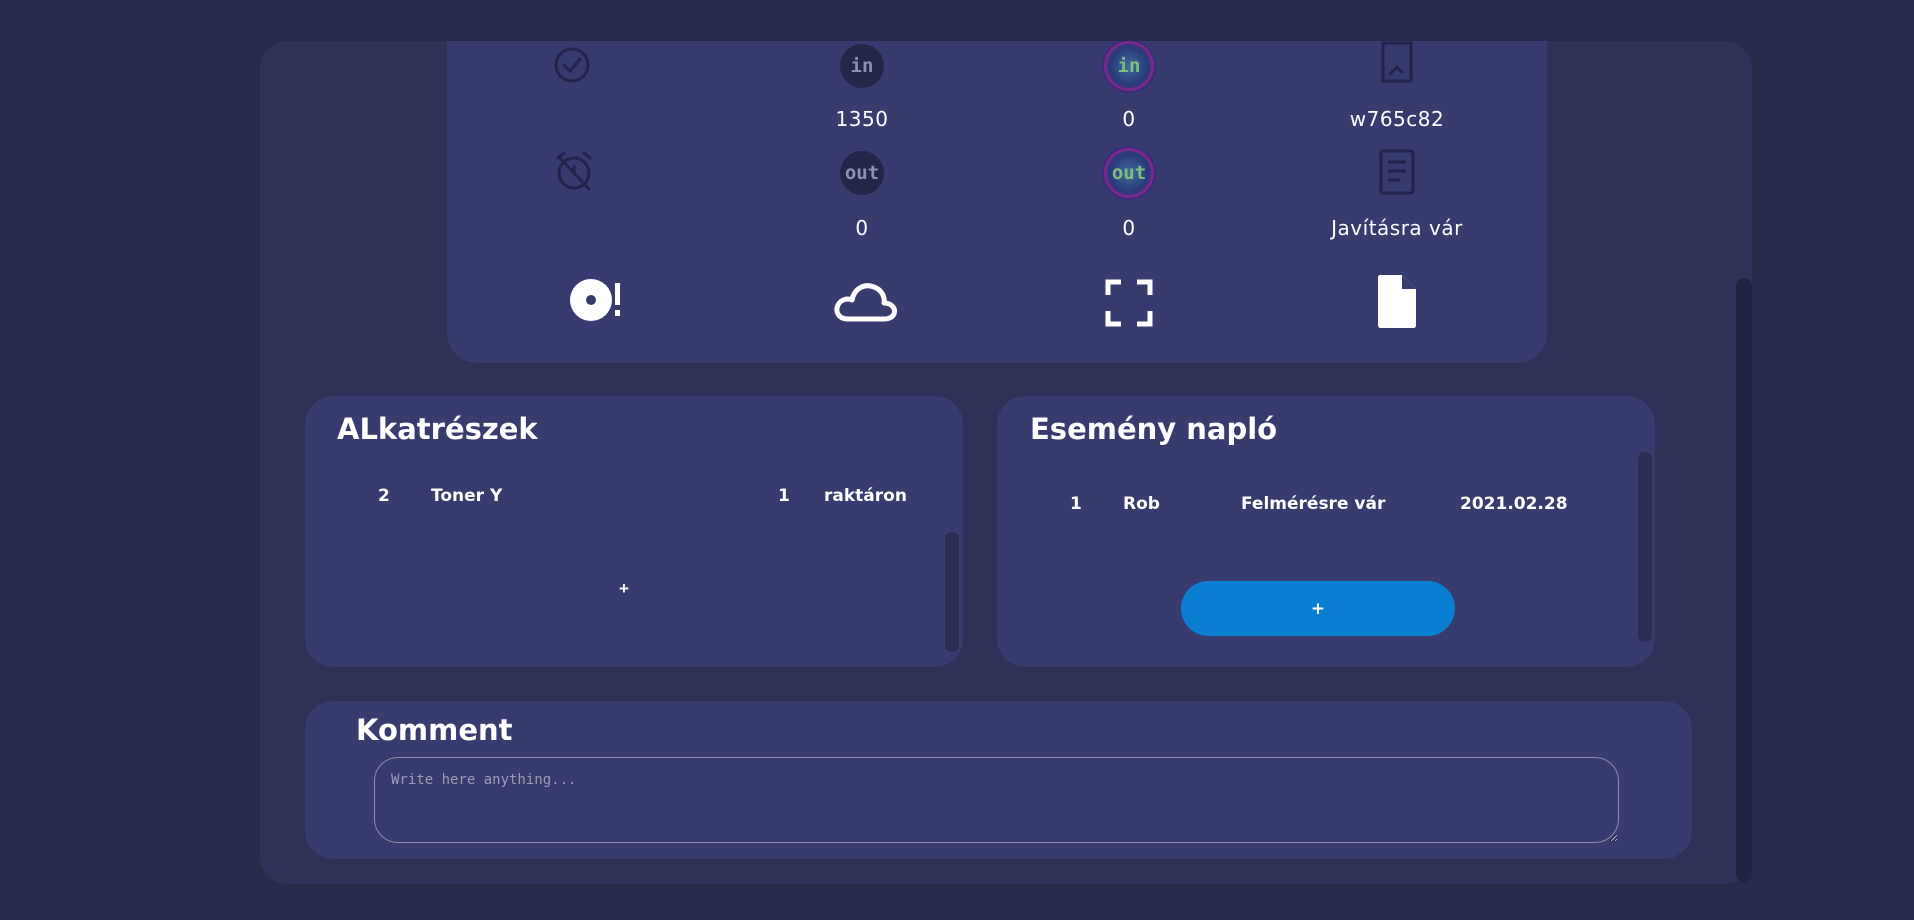 The width and height of the screenshot is (1914, 920). Describe the element at coordinates (862, 173) in the screenshot. I see `counter-out-icon: out` at that location.